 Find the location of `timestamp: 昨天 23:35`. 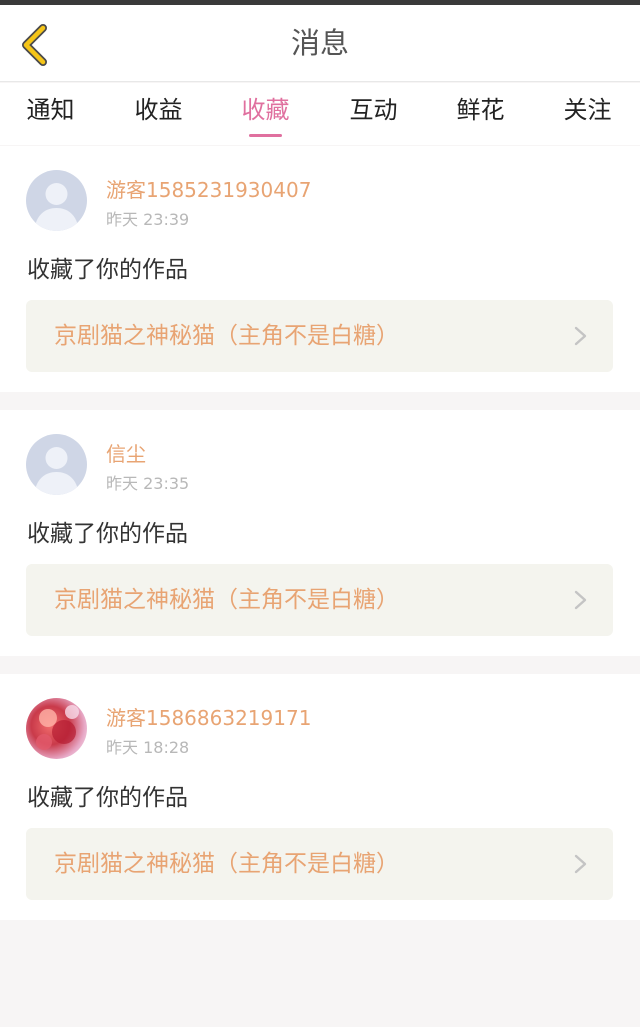

timestamp: 昨天 23:35 is located at coordinates (148, 483).